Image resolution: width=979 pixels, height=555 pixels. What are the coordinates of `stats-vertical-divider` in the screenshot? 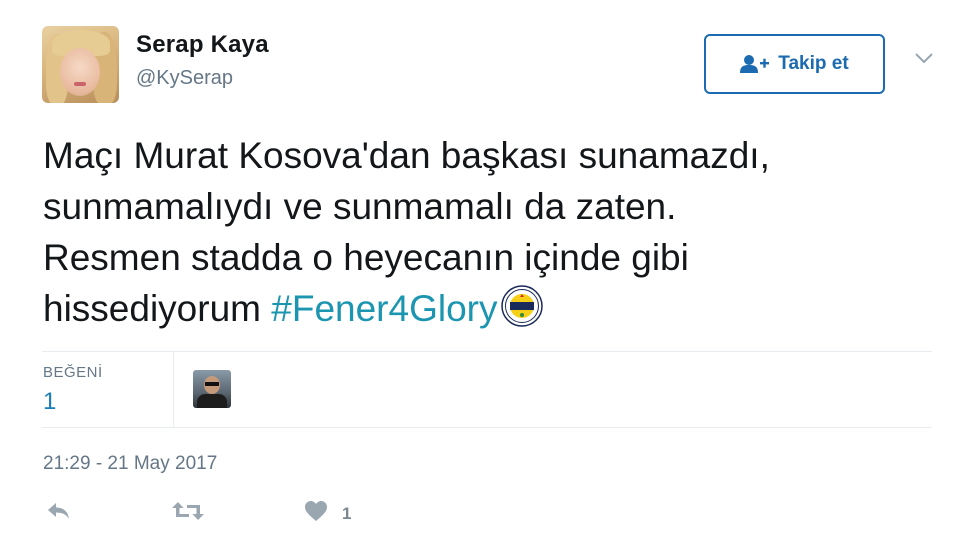 It's located at (173, 389).